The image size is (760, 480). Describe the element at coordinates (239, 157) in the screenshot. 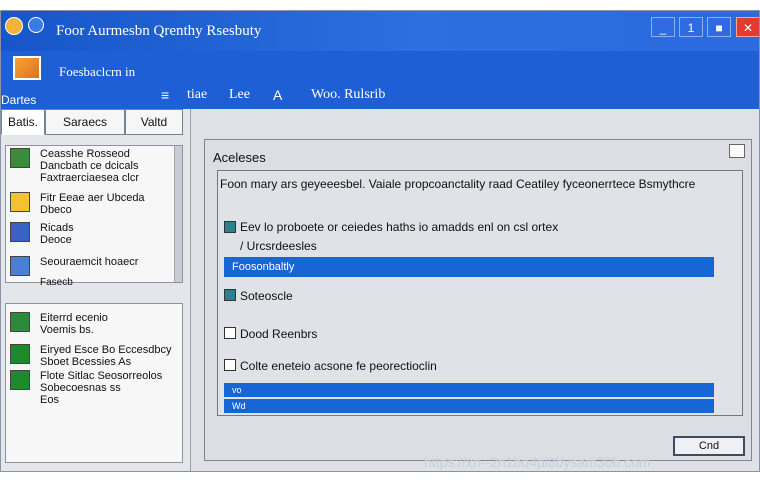

I see `dialog-title: Aceleses` at that location.